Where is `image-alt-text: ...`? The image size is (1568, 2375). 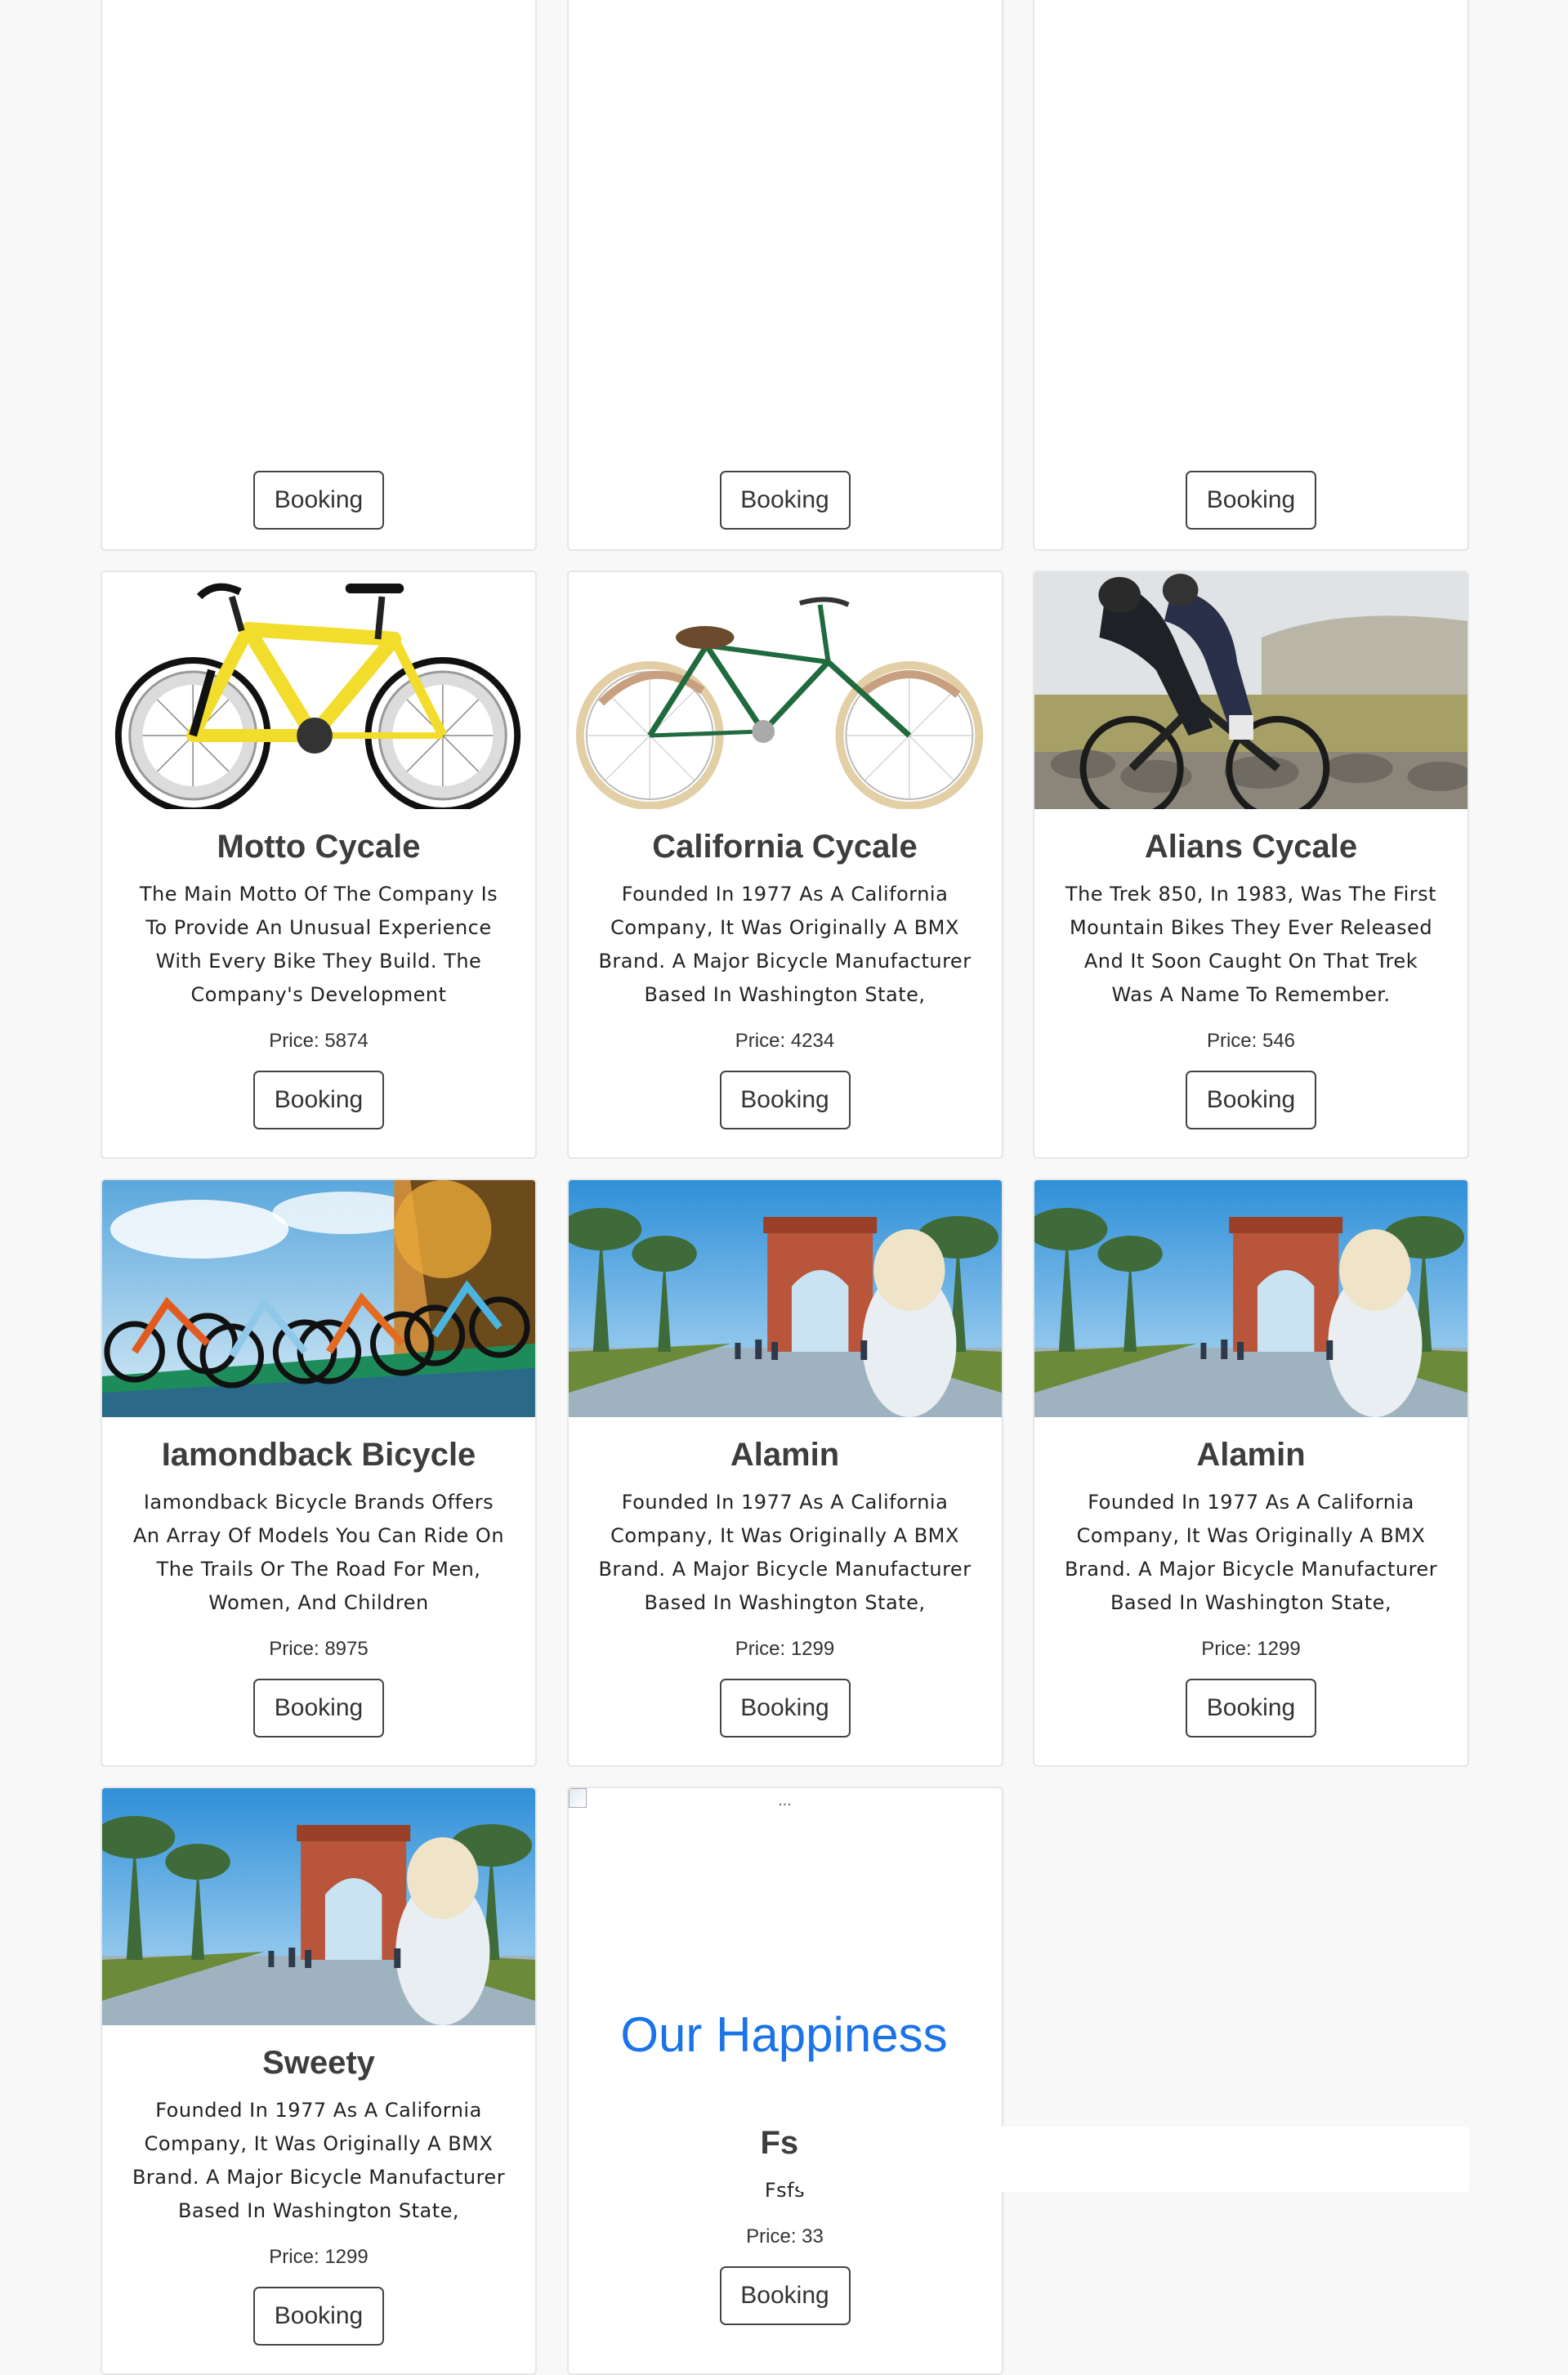 image-alt-text: ... is located at coordinates (785, 1800).